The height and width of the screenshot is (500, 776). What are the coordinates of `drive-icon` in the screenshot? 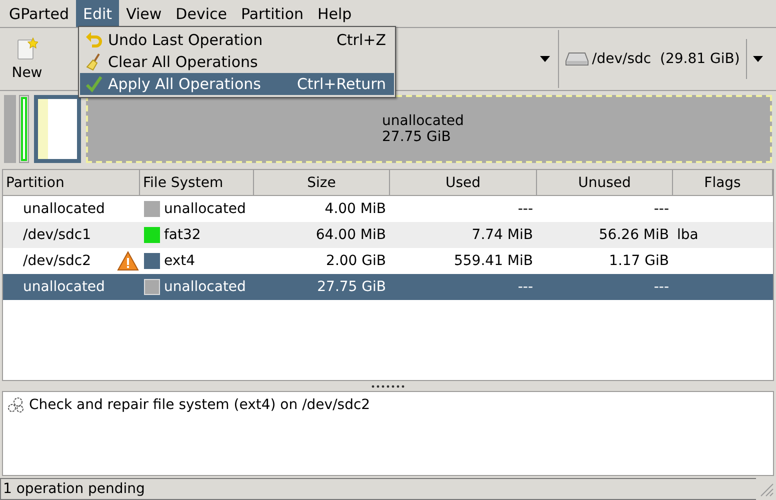 It's located at (577, 59).